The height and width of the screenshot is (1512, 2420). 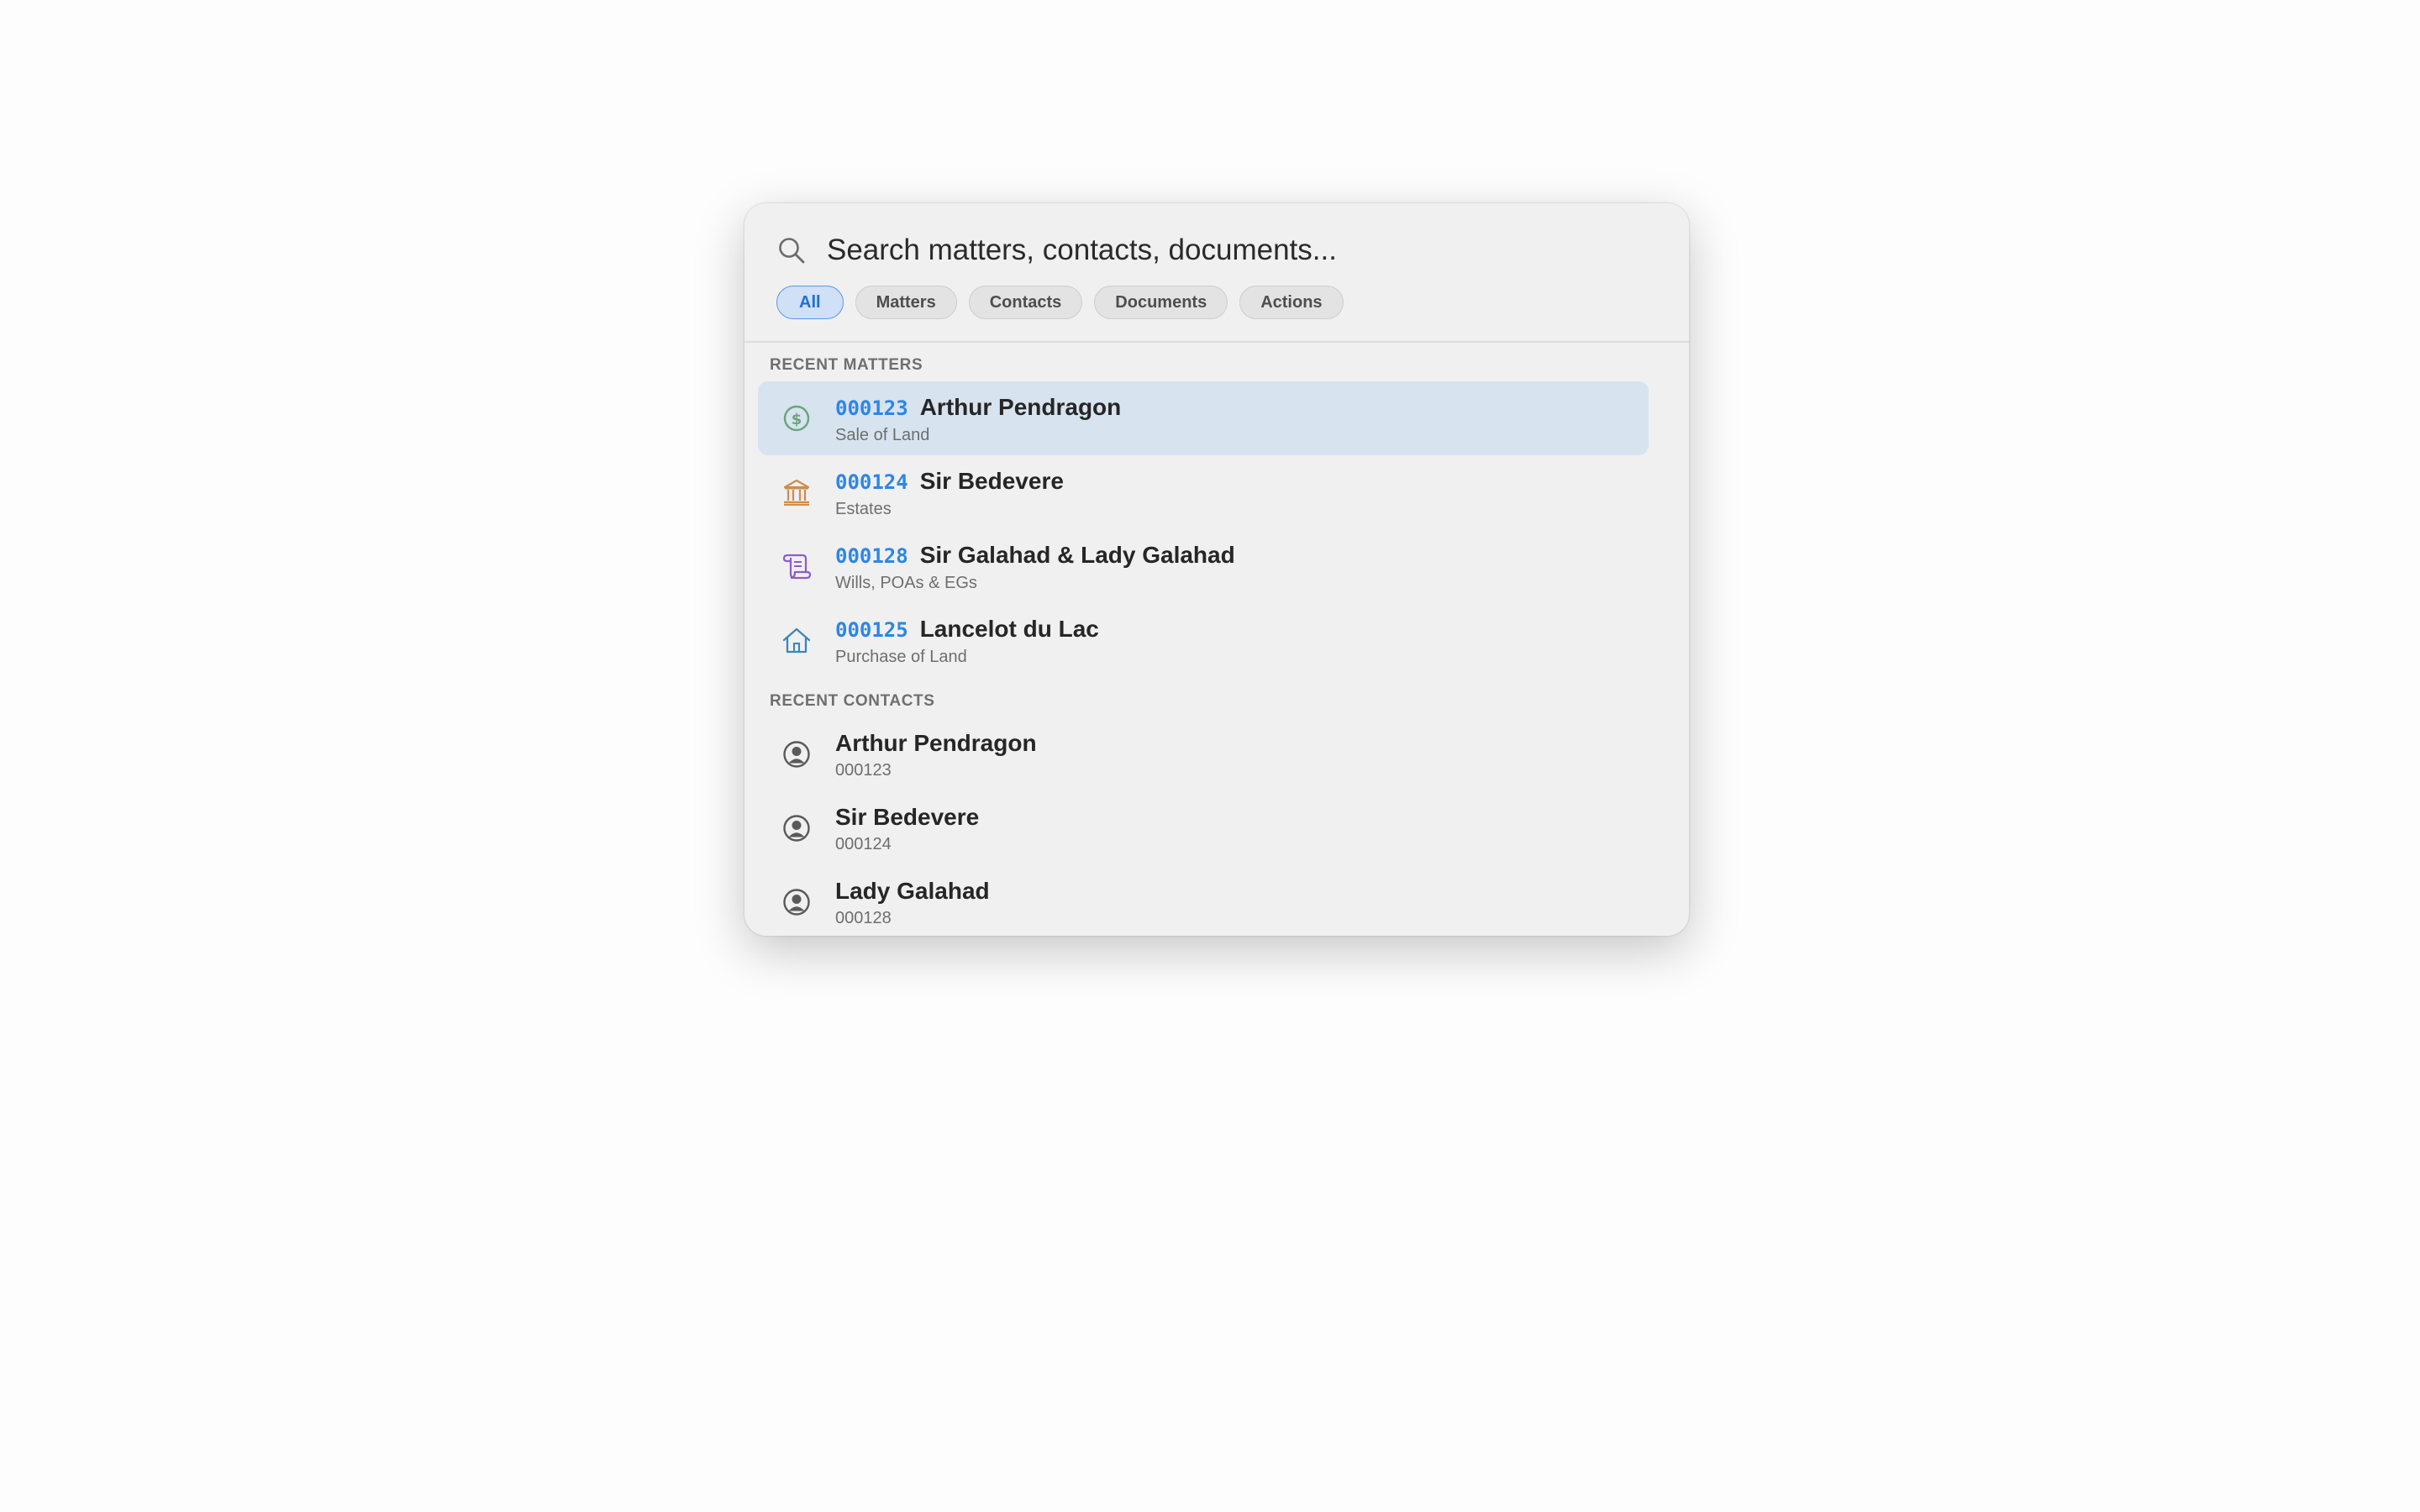 I want to click on matter-client-name: Sir Bedevere, so click(x=992, y=481).